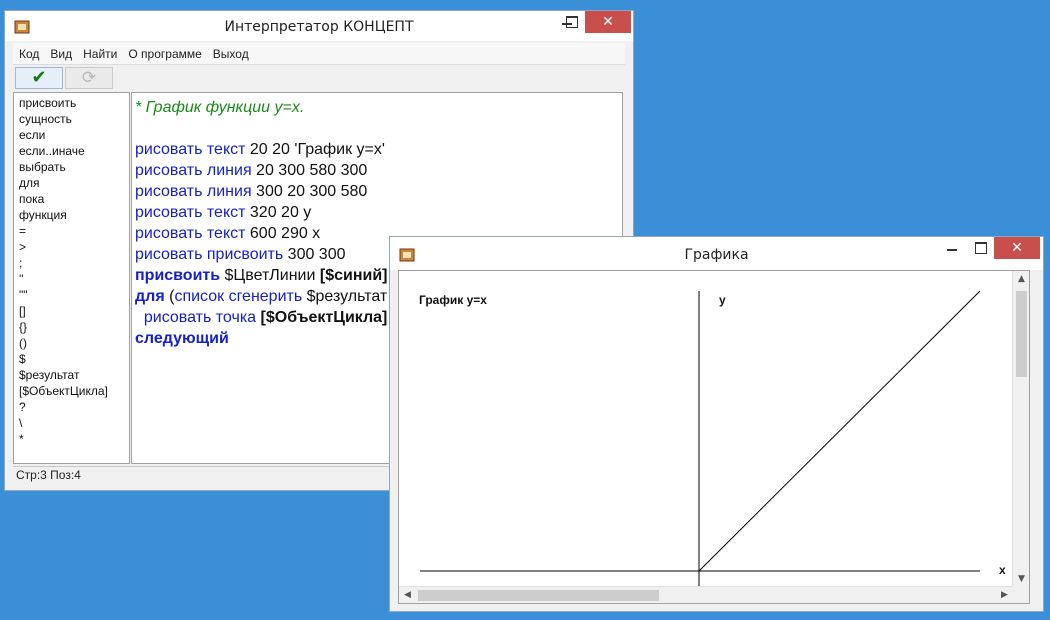  I want to click on keyword-item: "", so click(74, 295).